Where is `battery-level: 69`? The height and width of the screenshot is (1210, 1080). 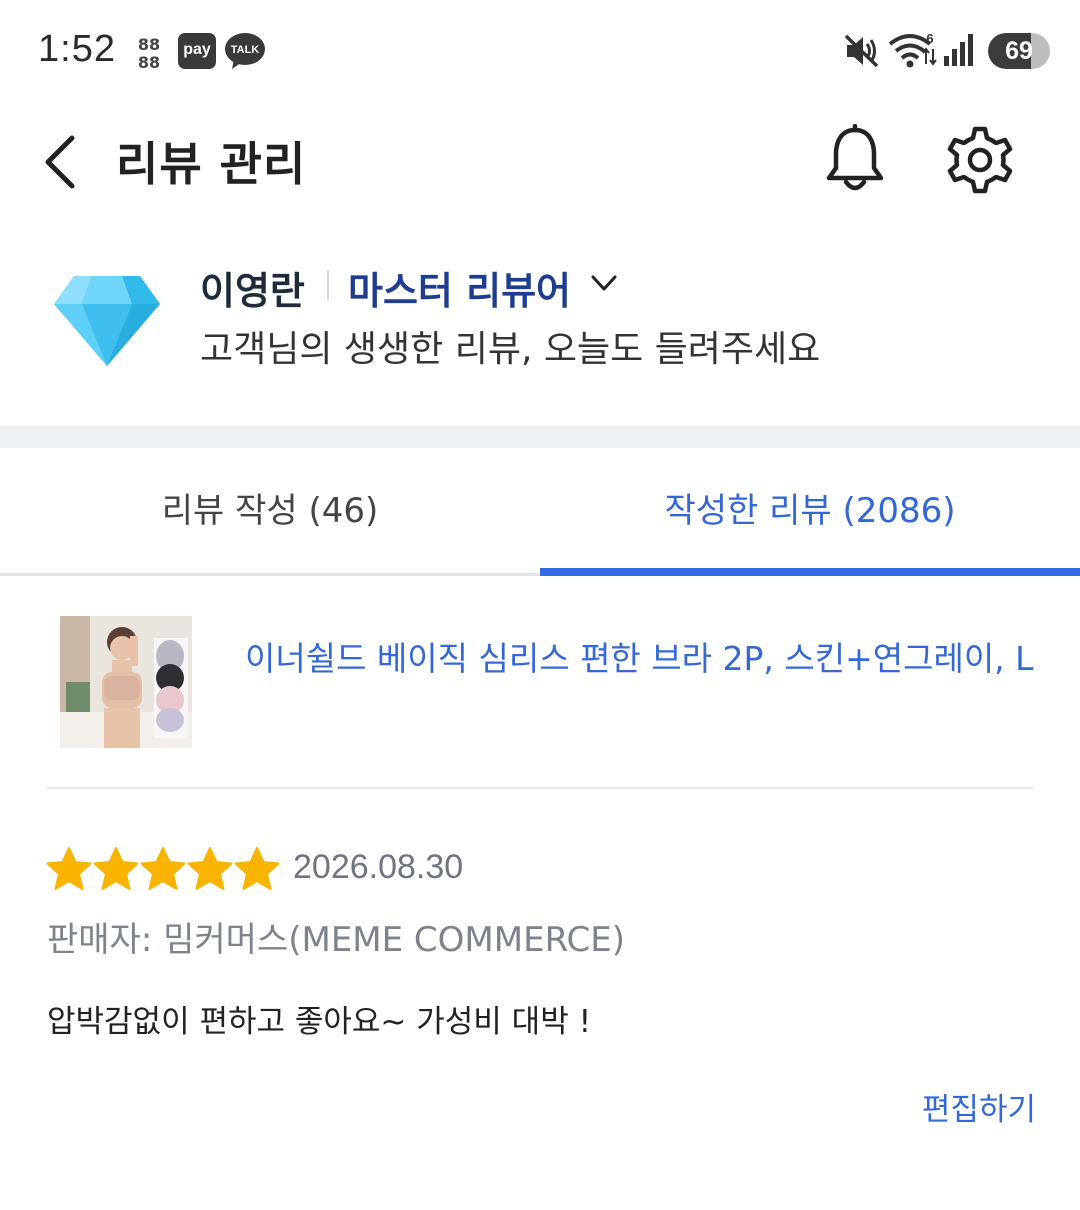 battery-level: 69 is located at coordinates (1019, 51).